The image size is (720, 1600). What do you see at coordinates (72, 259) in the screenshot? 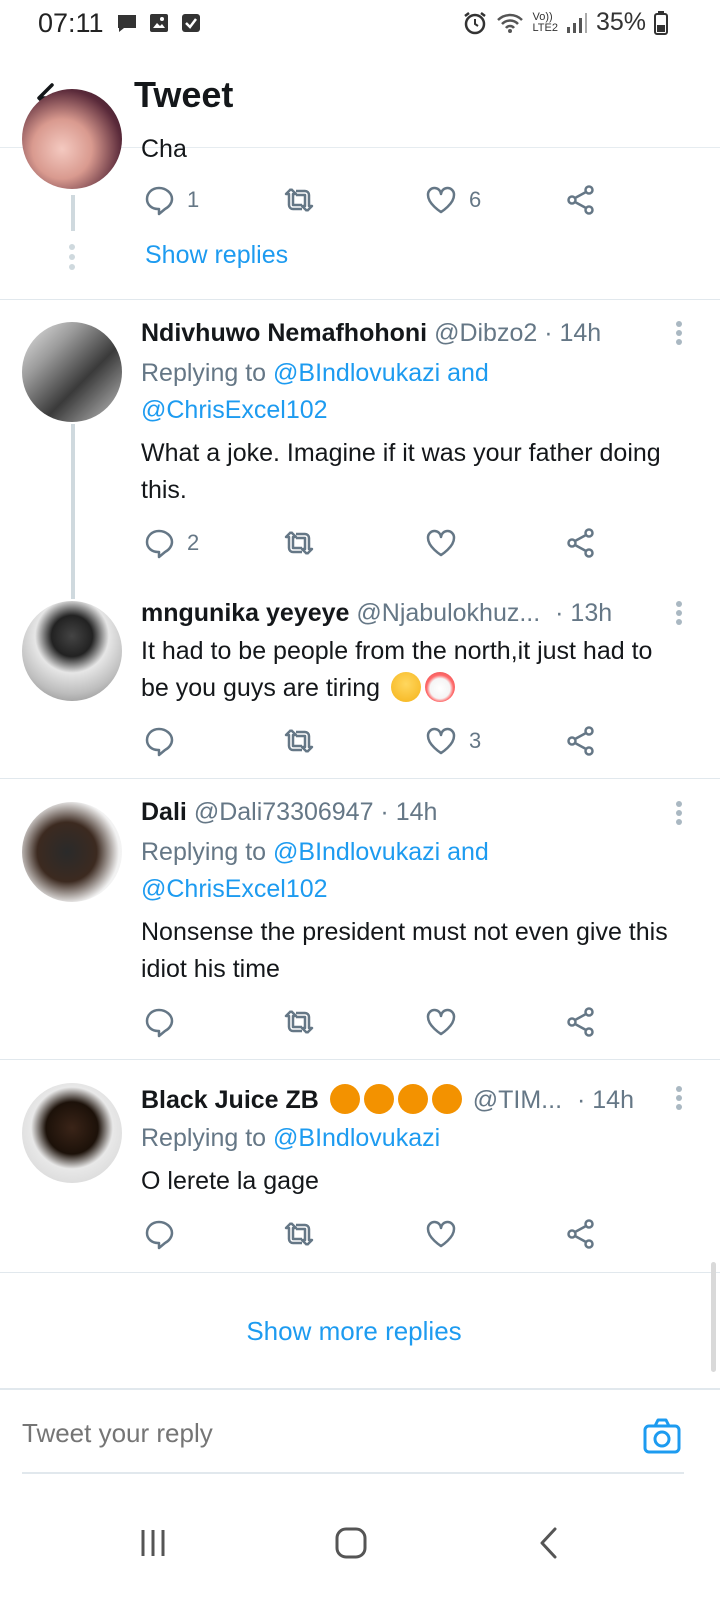
I see `thread-dots` at bounding box center [72, 259].